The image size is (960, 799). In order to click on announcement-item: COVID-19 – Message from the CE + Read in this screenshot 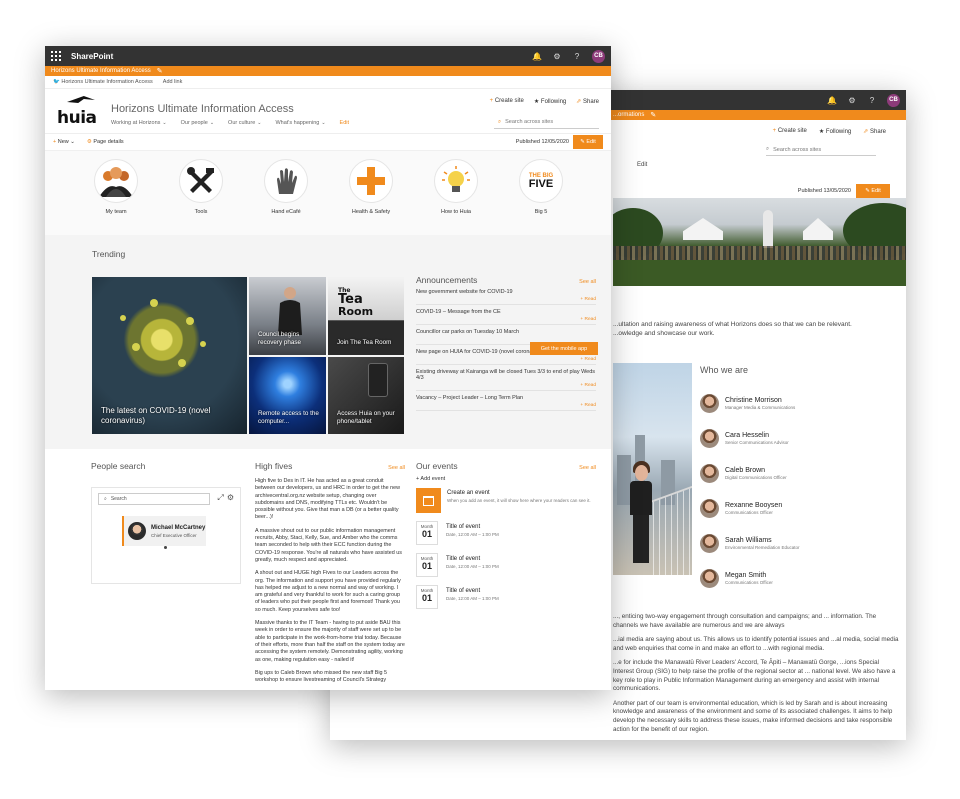, I will do `click(506, 315)`.